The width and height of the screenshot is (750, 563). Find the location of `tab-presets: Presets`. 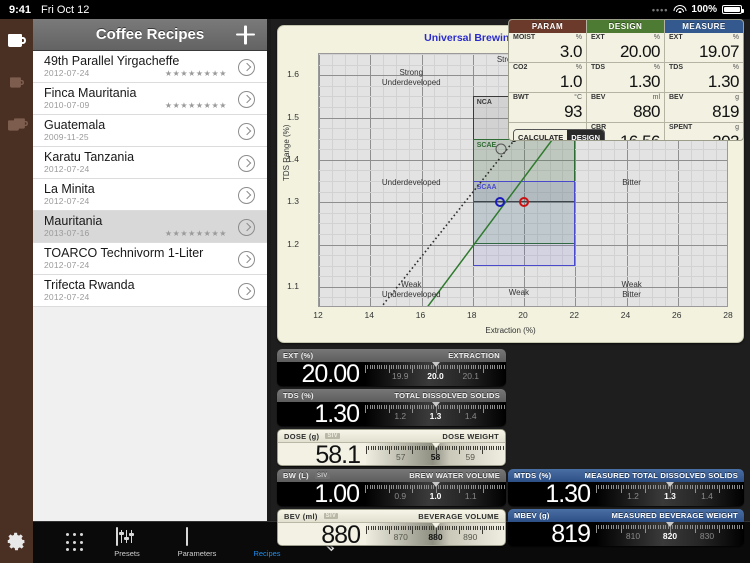

tab-presets: Presets is located at coordinates (127, 543).